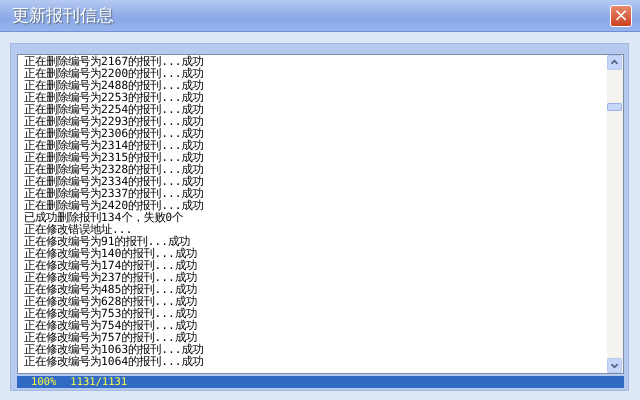 The height and width of the screenshot is (400, 640). Describe the element at coordinates (63, 16) in the screenshot. I see `window-title: 更新报刊信息` at that location.